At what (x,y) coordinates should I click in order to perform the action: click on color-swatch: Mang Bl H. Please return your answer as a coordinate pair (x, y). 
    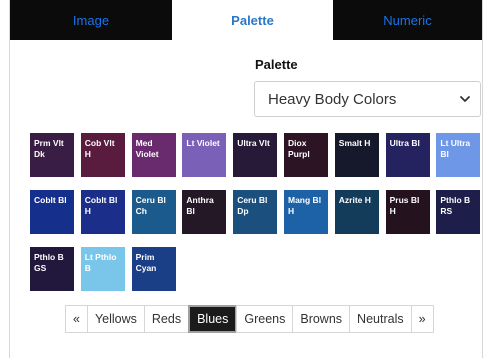
    Looking at the image, I should click on (306, 212).